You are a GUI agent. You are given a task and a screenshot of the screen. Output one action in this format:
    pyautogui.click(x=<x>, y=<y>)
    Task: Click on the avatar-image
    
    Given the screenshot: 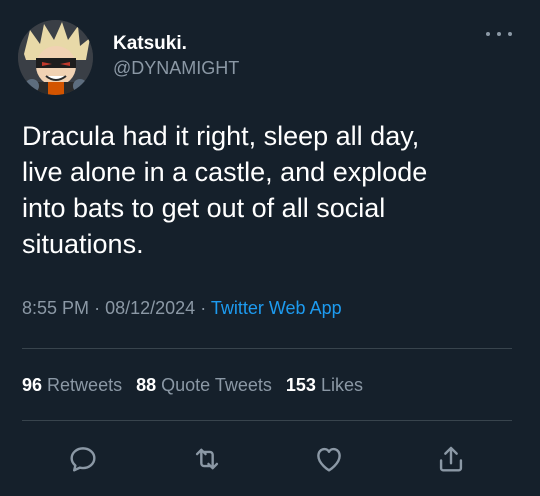 What is the action you would take?
    pyautogui.click(x=55, y=57)
    